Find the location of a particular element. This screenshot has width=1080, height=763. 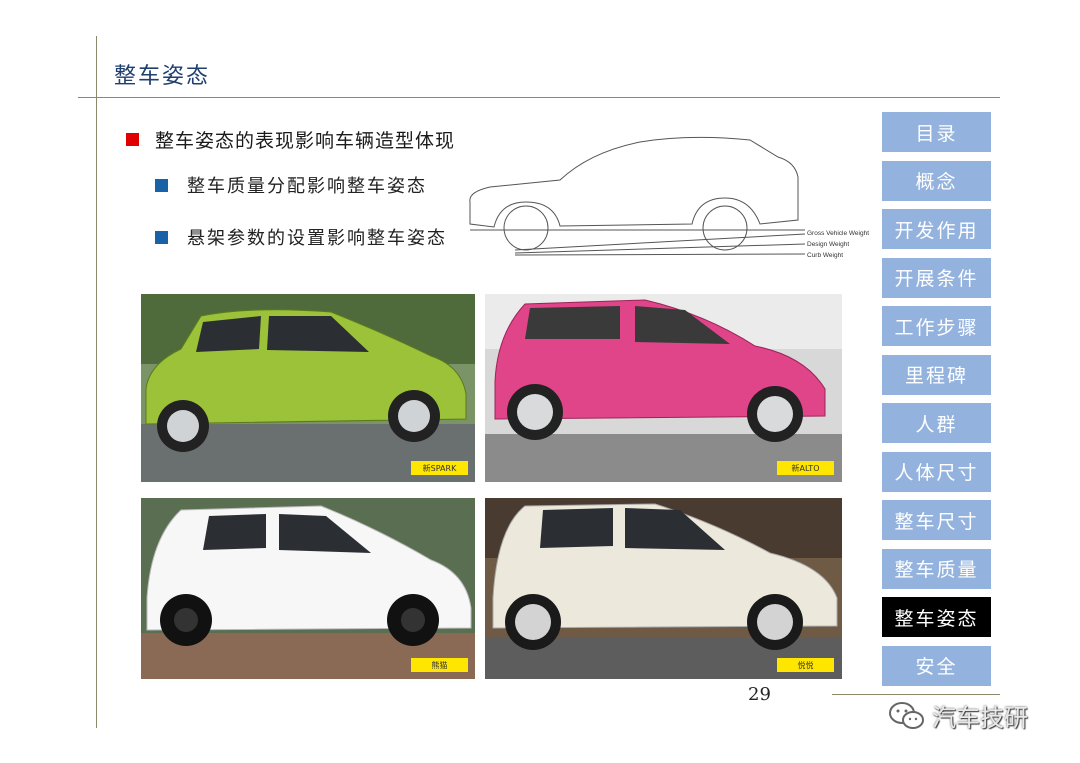

nav-item-vehicle-dimensions: 整车尺寸 is located at coordinates (936, 520).